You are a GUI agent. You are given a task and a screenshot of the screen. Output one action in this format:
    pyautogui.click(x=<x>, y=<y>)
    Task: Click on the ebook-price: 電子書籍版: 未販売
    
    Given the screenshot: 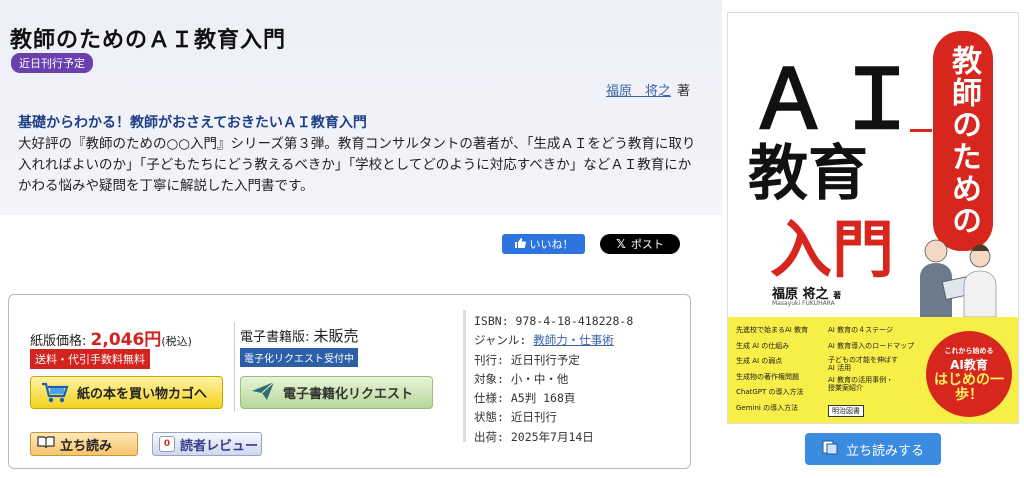 What is the action you would take?
    pyautogui.click(x=299, y=335)
    